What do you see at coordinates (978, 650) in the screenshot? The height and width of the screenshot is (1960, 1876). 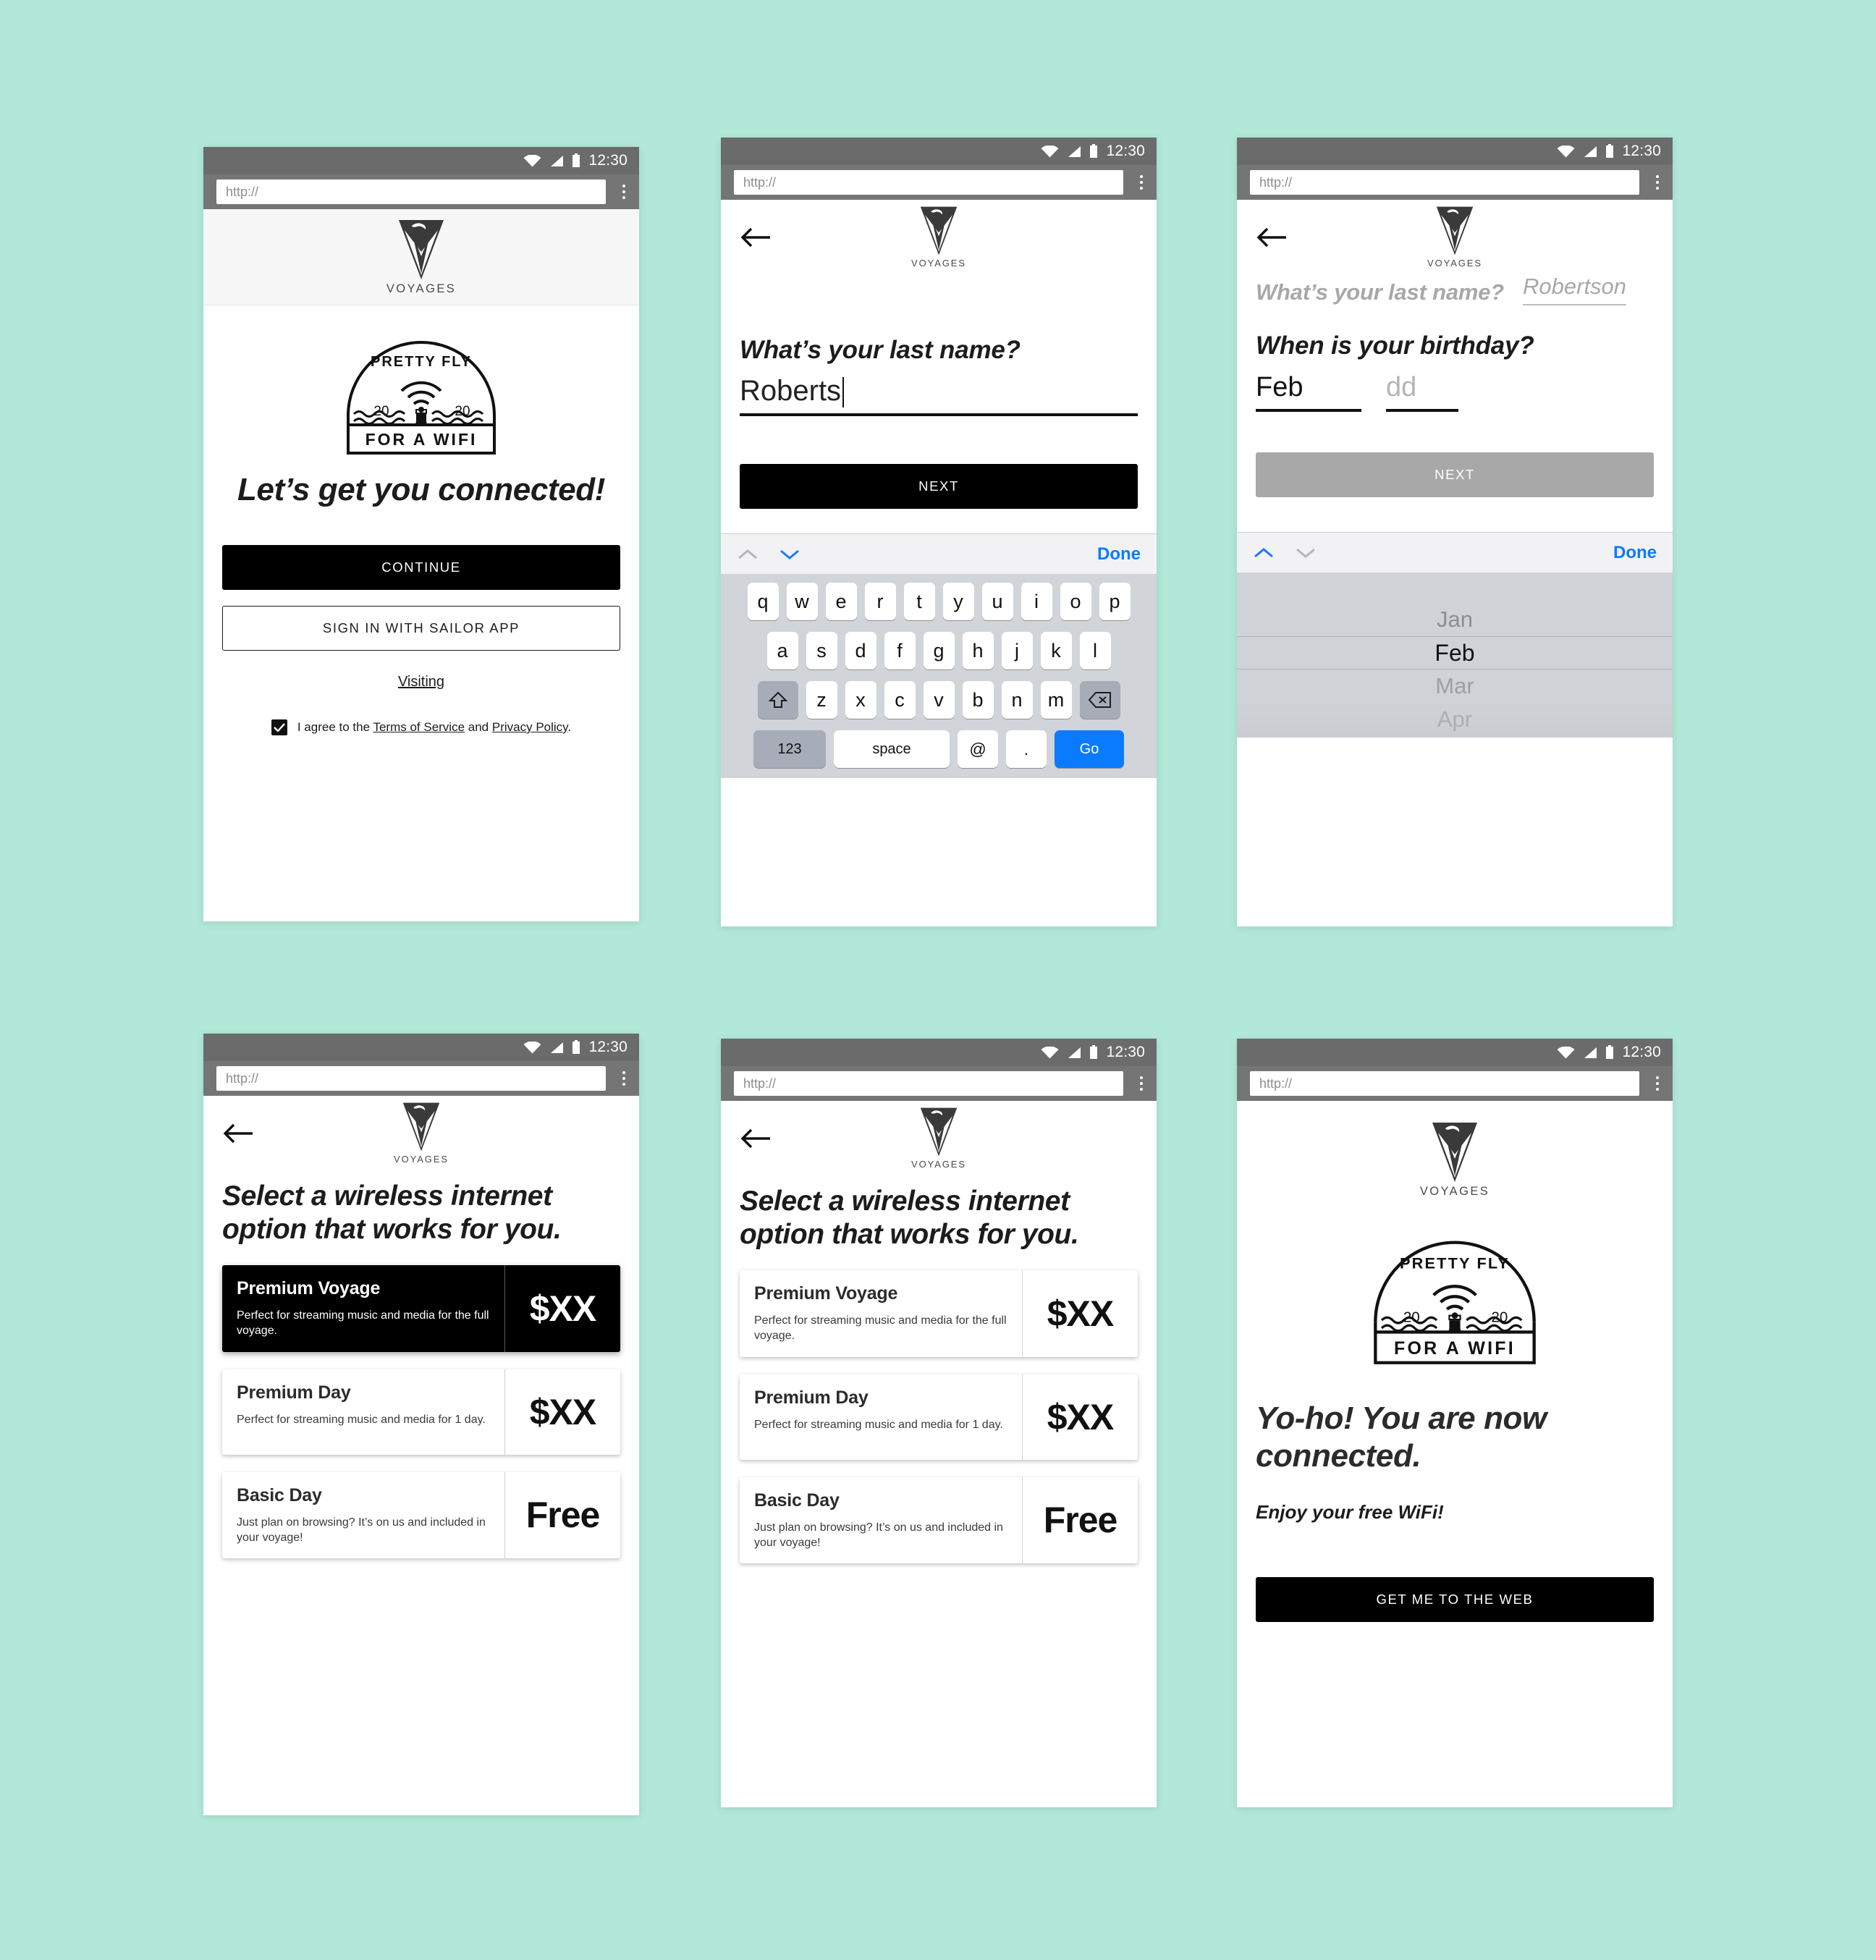 I see `key-h: h` at bounding box center [978, 650].